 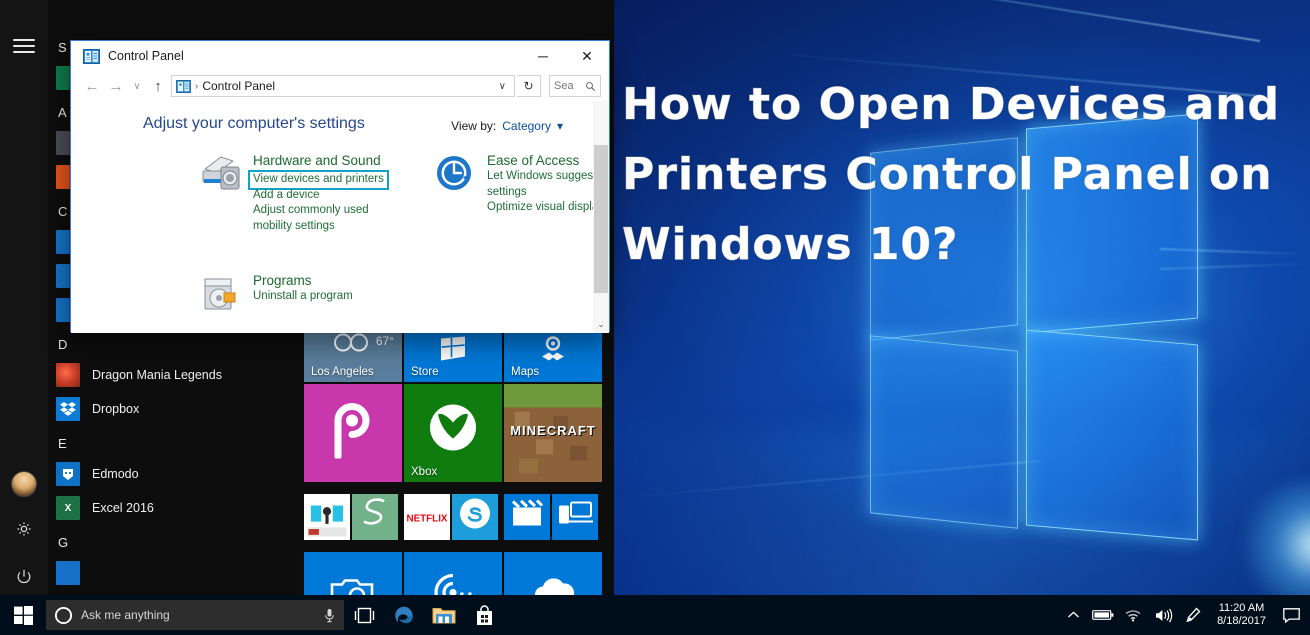 I want to click on cortana-search-box: Ask me anything, so click(x=195, y=615).